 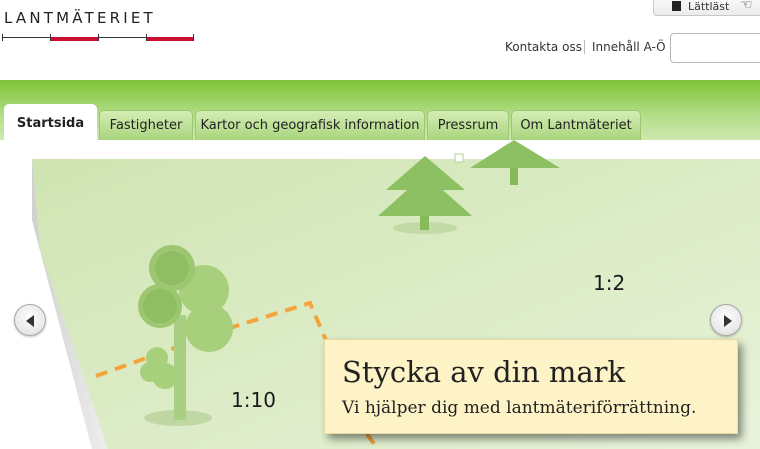 What do you see at coordinates (543, 47) in the screenshot?
I see `contact-link: Kontakta oss` at bounding box center [543, 47].